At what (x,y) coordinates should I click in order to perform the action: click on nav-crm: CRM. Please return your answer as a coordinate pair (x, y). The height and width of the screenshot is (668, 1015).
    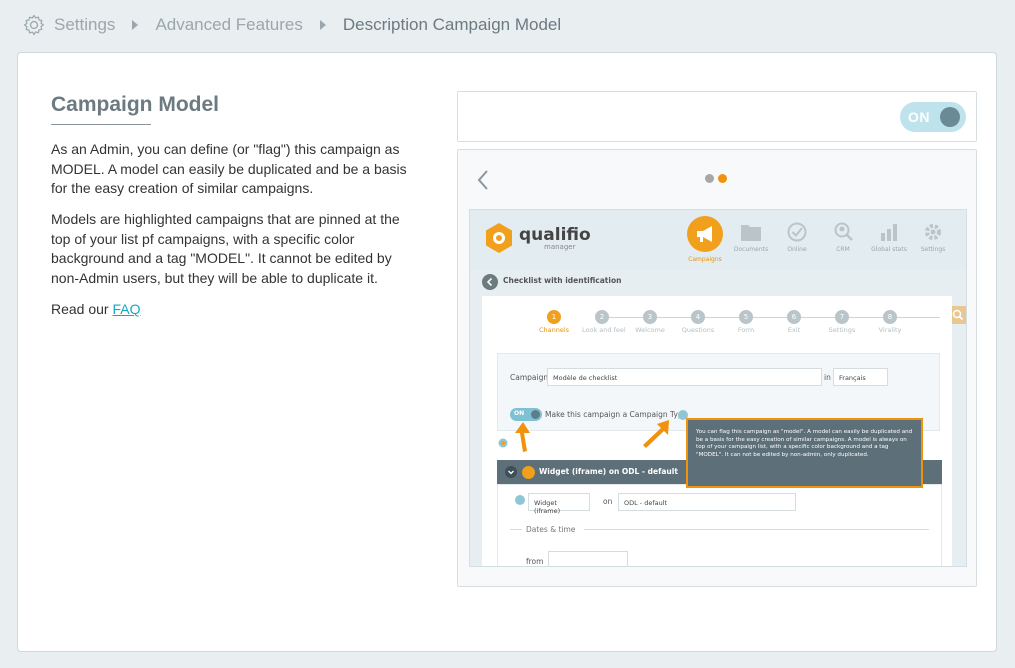
    Looking at the image, I should click on (843, 237).